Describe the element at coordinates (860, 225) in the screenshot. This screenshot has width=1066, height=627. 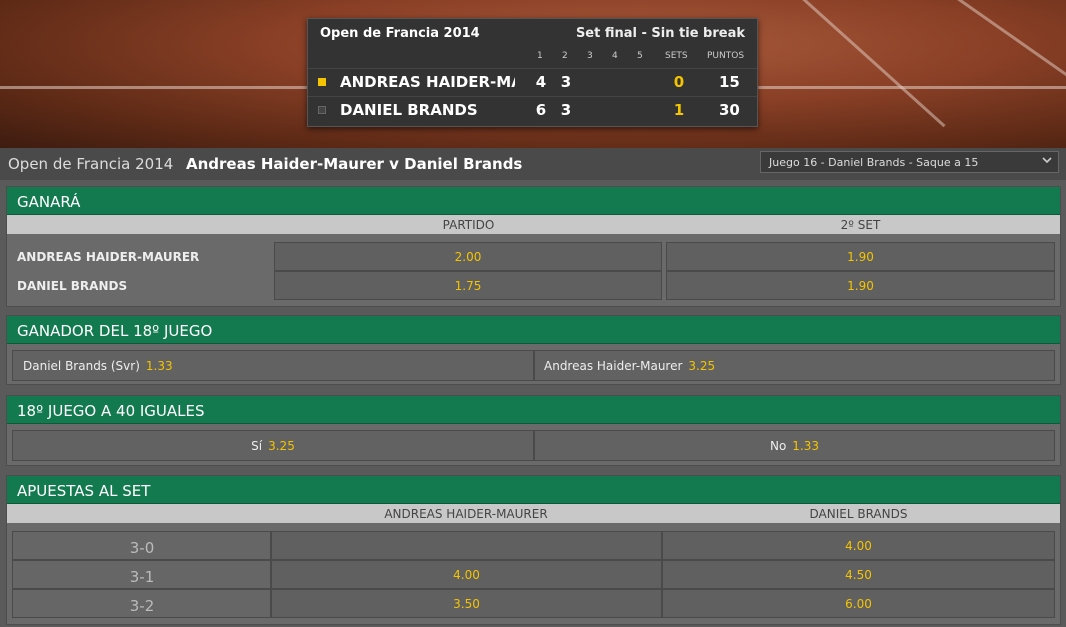
I see `column-header-set: 2º SET` at that location.